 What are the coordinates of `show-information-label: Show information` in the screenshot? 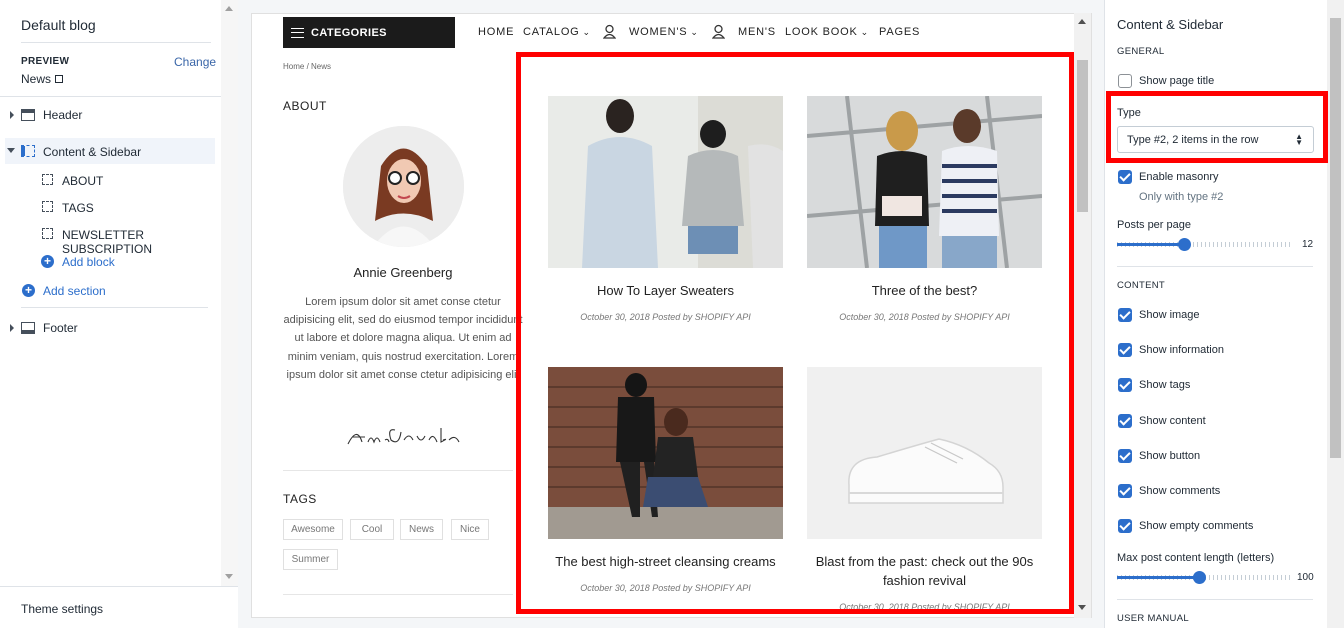 It's located at (1181, 350).